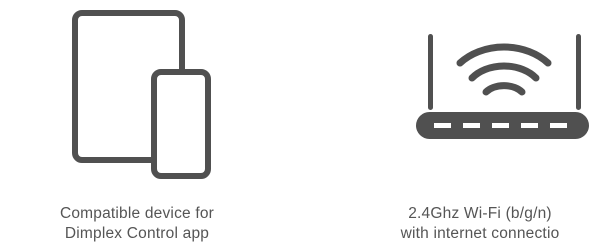  What do you see at coordinates (137, 233) in the screenshot?
I see `device-caption-line-2: Dimplex Control app` at bounding box center [137, 233].